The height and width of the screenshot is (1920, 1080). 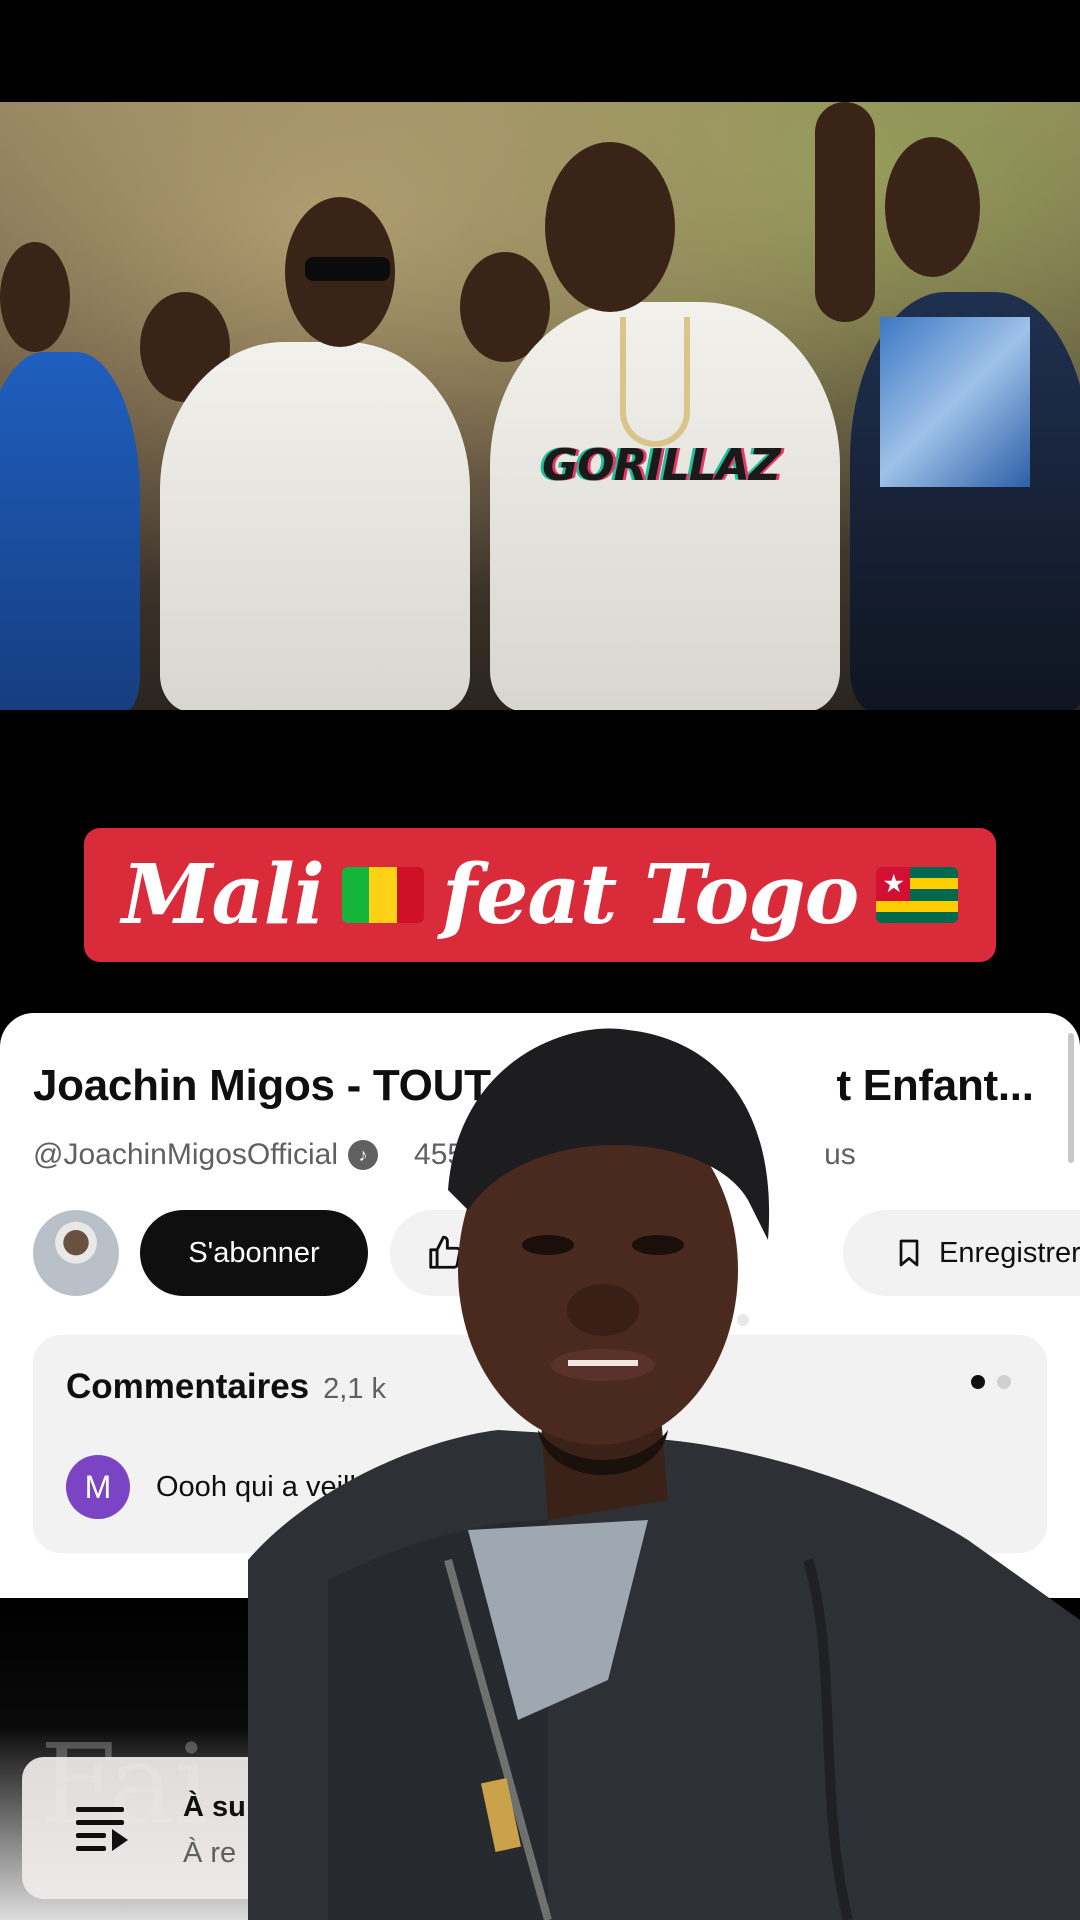 I want to click on title-banner: Mali feat Togo ★, so click(x=540, y=895).